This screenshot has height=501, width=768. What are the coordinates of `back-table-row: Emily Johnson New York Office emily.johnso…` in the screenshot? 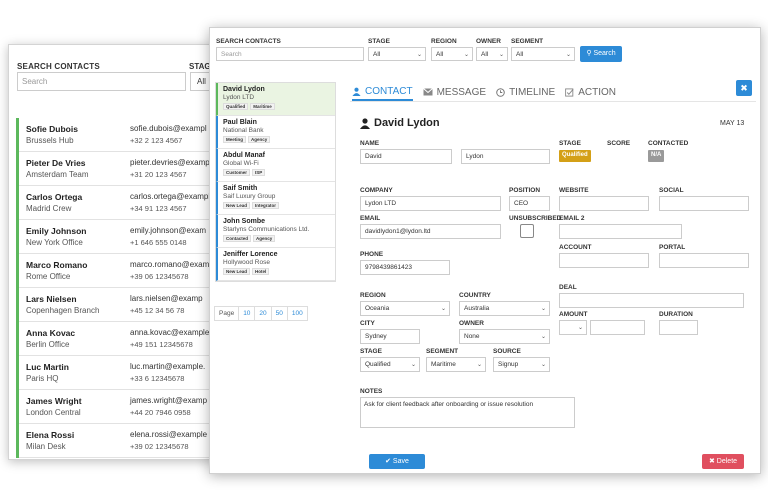 It's located at (116, 237).